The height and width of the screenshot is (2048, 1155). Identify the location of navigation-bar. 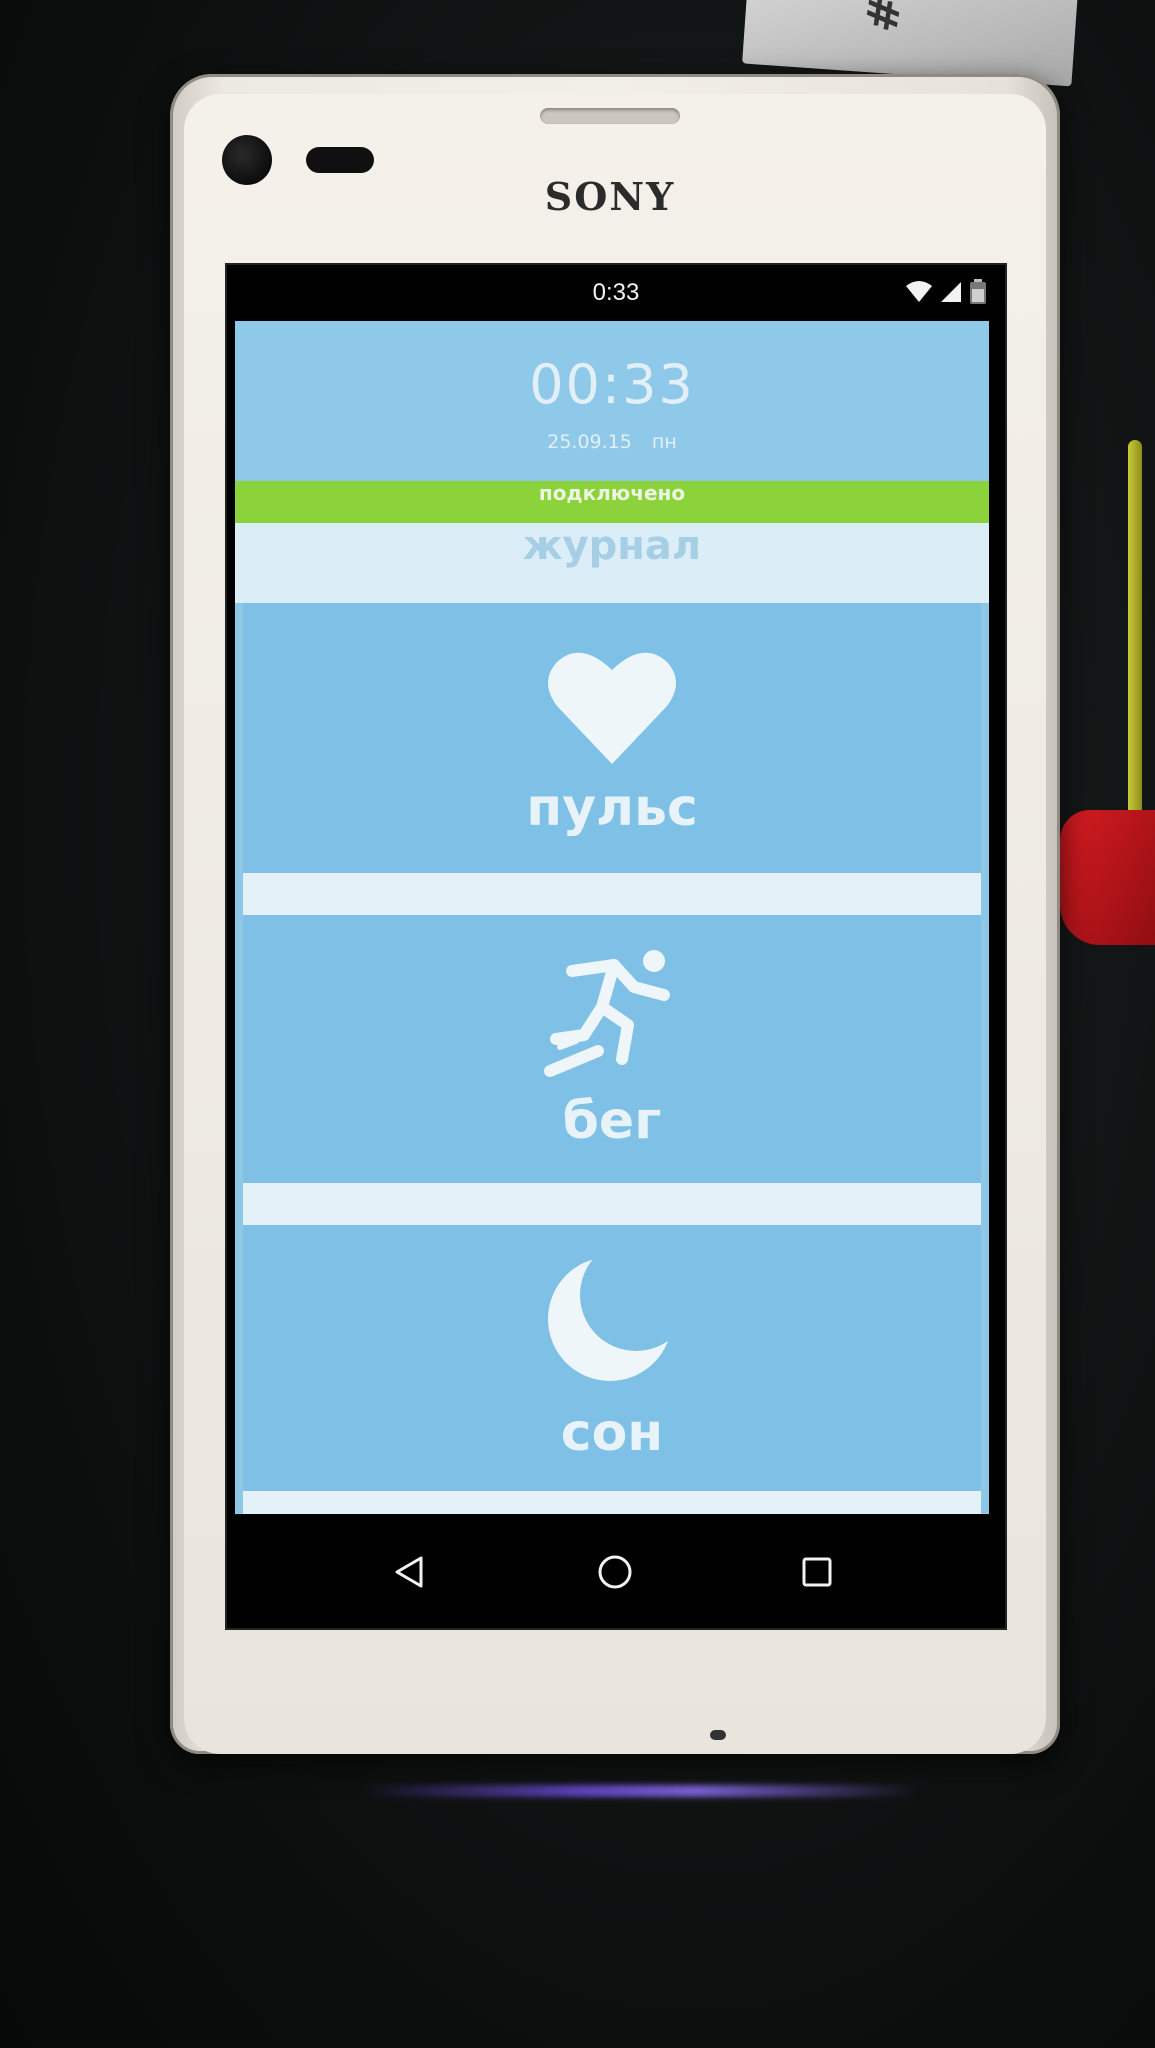
(616, 1571).